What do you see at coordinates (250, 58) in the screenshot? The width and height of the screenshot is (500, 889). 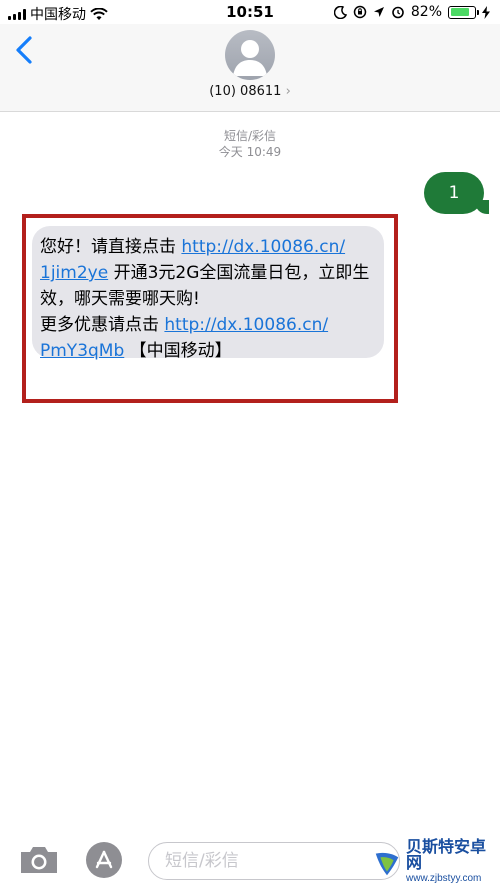 I see `person-icon` at bounding box center [250, 58].